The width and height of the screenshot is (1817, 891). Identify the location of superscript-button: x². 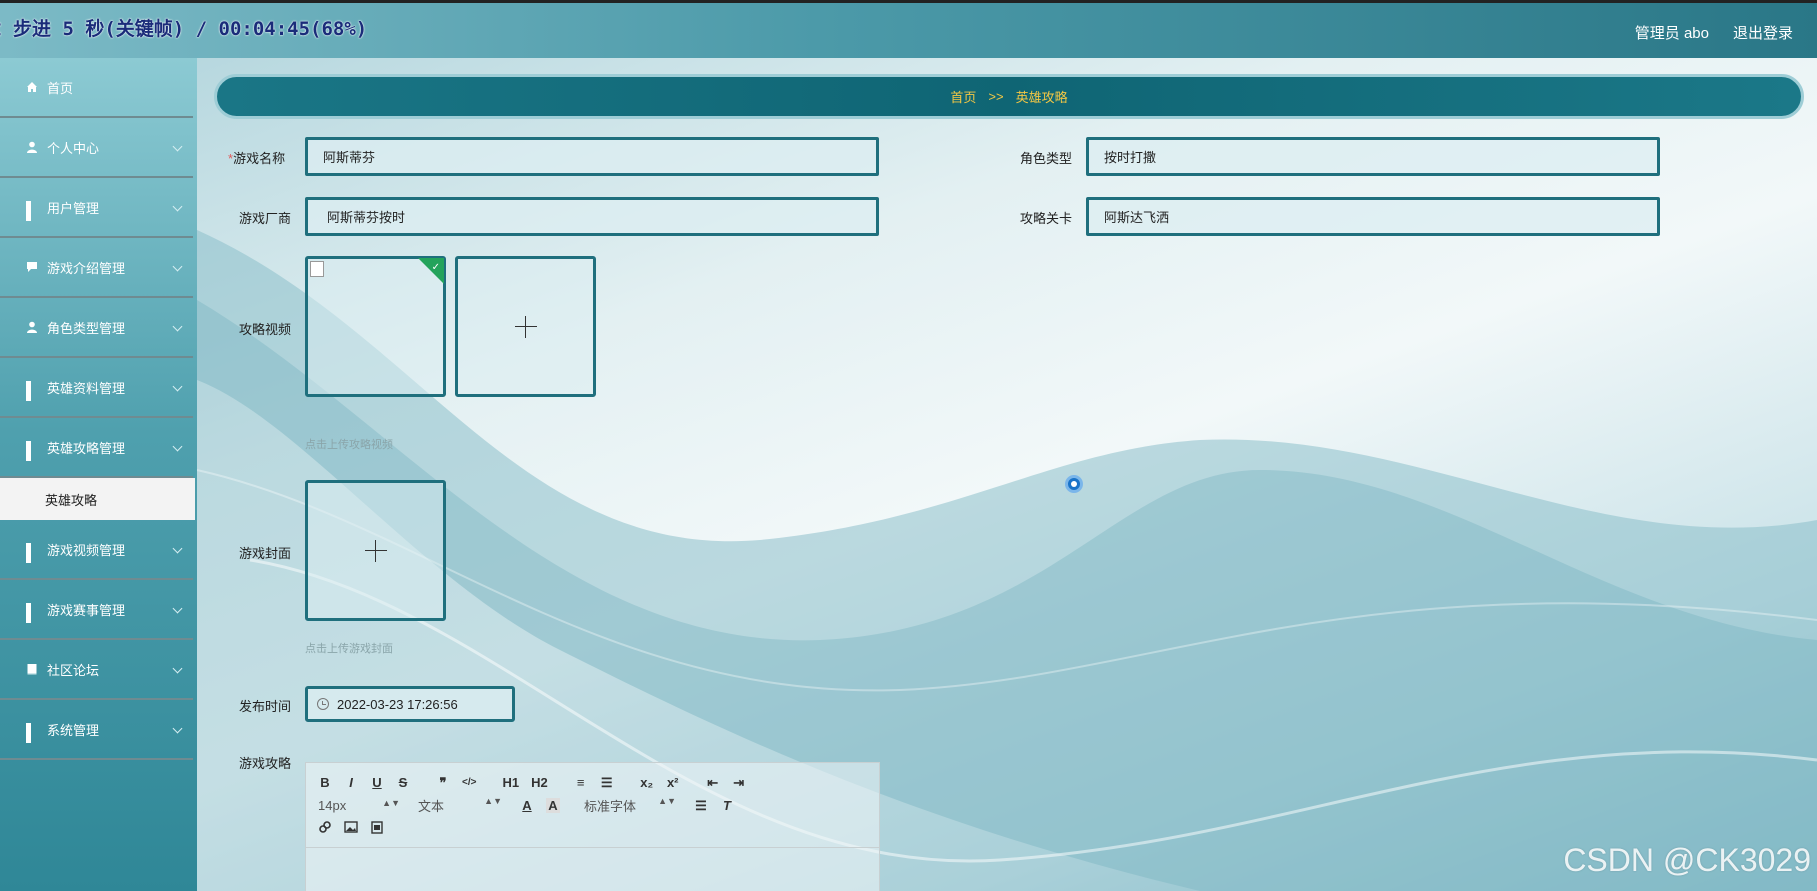
(673, 782).